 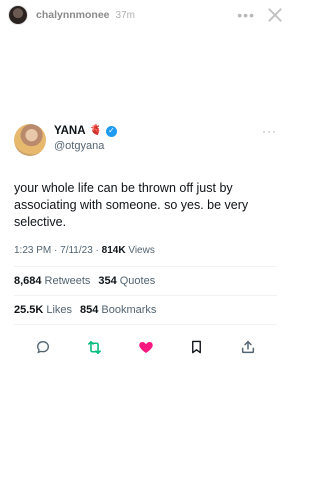 I want to click on close-icon, so click(x=275, y=15).